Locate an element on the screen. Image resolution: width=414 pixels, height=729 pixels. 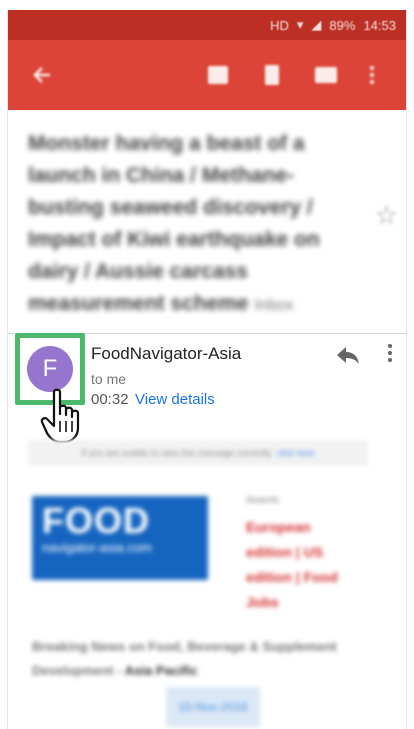
network-indicator: HD is located at coordinates (279, 25).